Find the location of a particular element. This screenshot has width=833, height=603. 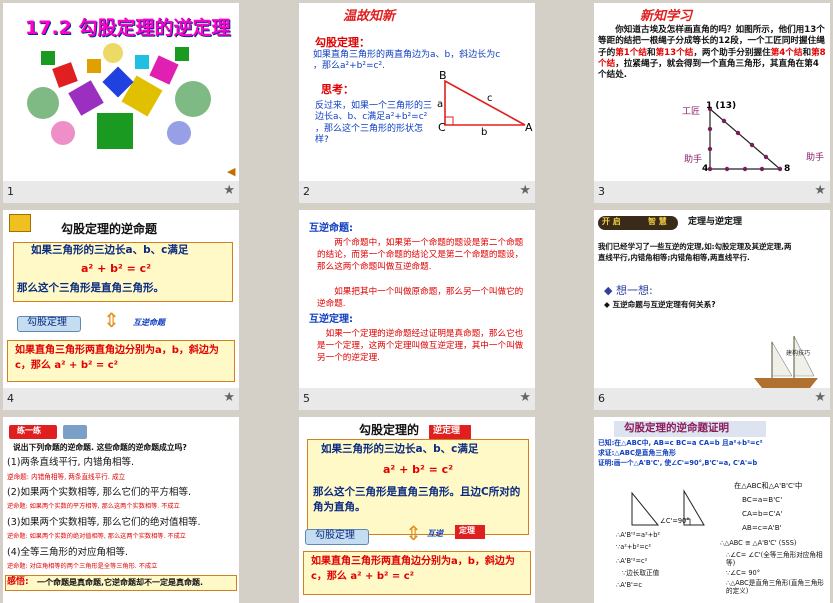

exercise-answer-1: 逆命题: 内错角相等, 两条直线平行. 成立 is located at coordinates (66, 477).